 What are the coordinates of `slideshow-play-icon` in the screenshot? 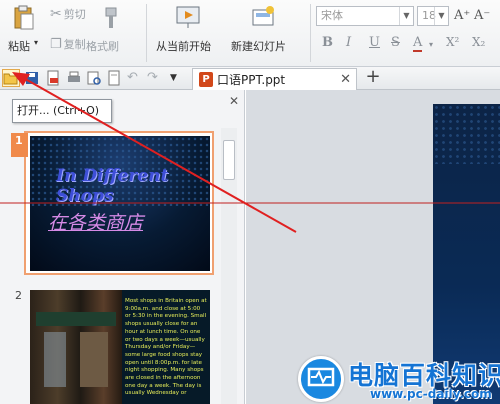 It's located at (188, 17).